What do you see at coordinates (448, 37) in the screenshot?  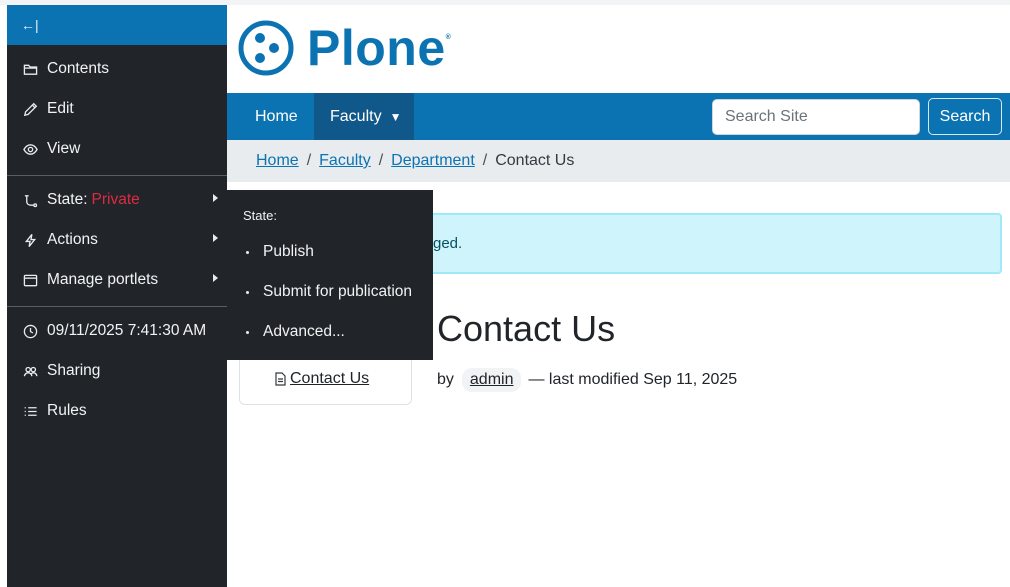 I see `registered-mark: ®` at bounding box center [448, 37].